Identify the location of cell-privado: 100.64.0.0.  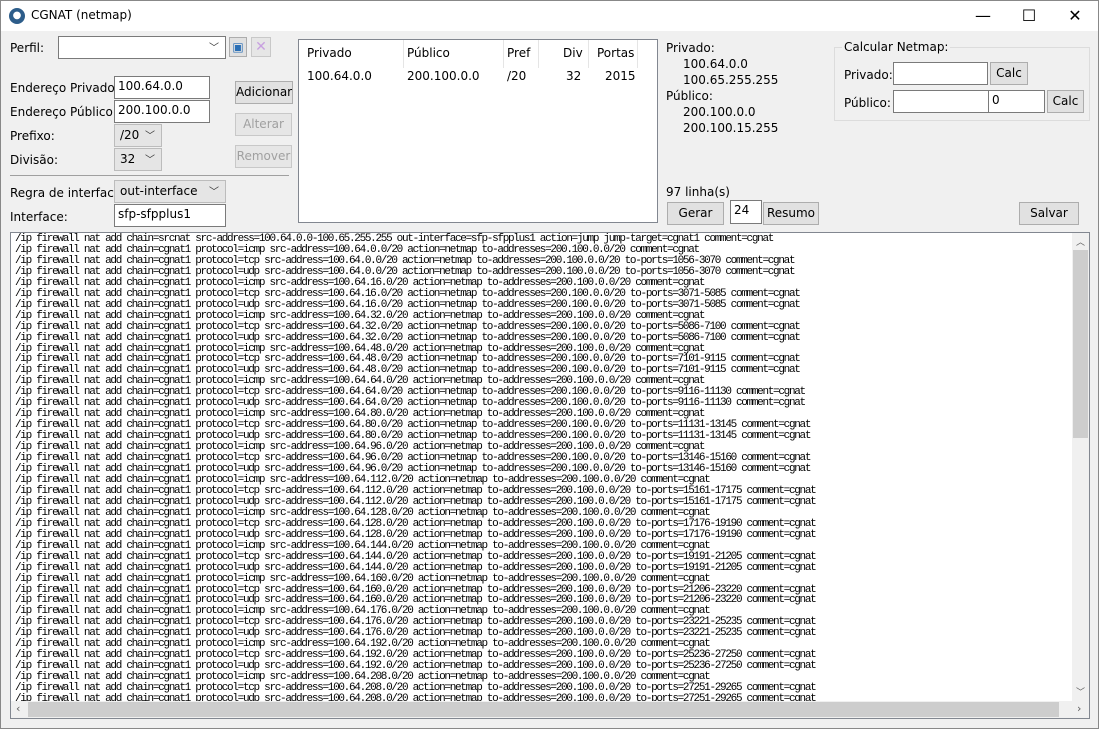
(339, 76).